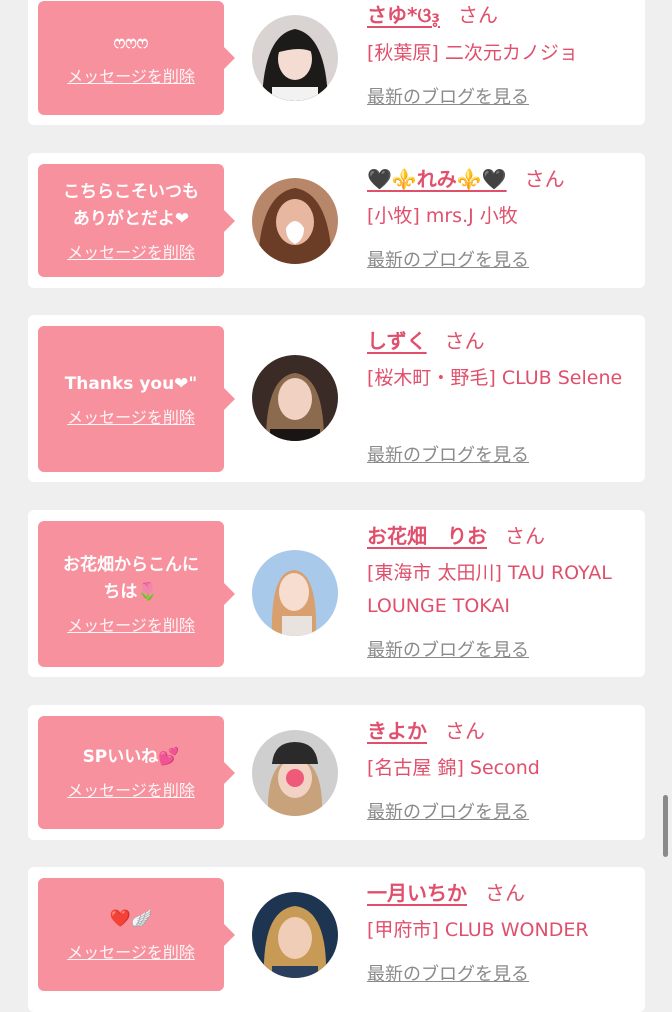 This screenshot has width=672, height=1012. I want to click on name-line: お花畑 りお さん, so click(456, 536).